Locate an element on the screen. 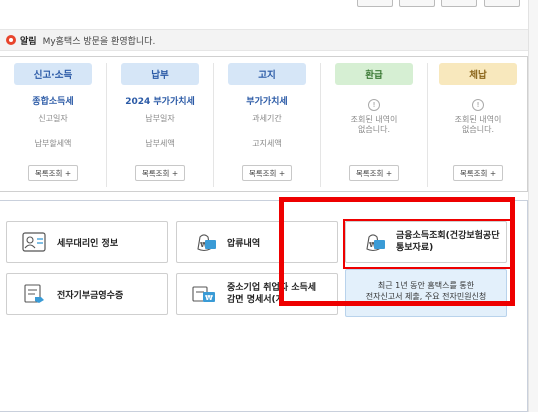  status-line1: 신고일자 is located at coordinates (53, 118).